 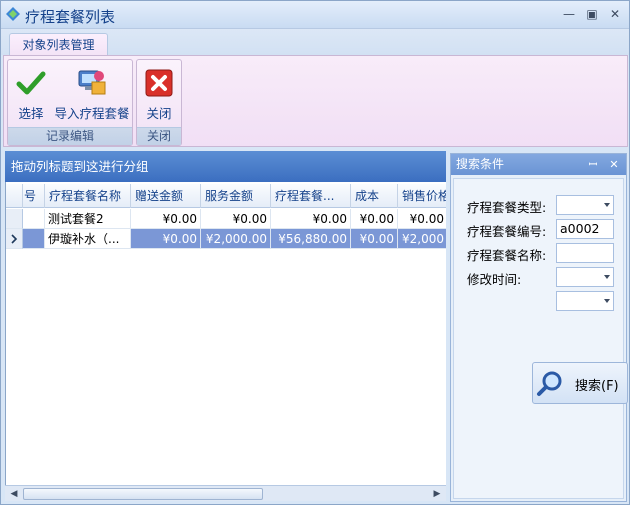 What do you see at coordinates (159, 136) in the screenshot?
I see `group-label-close: 关闭` at bounding box center [159, 136].